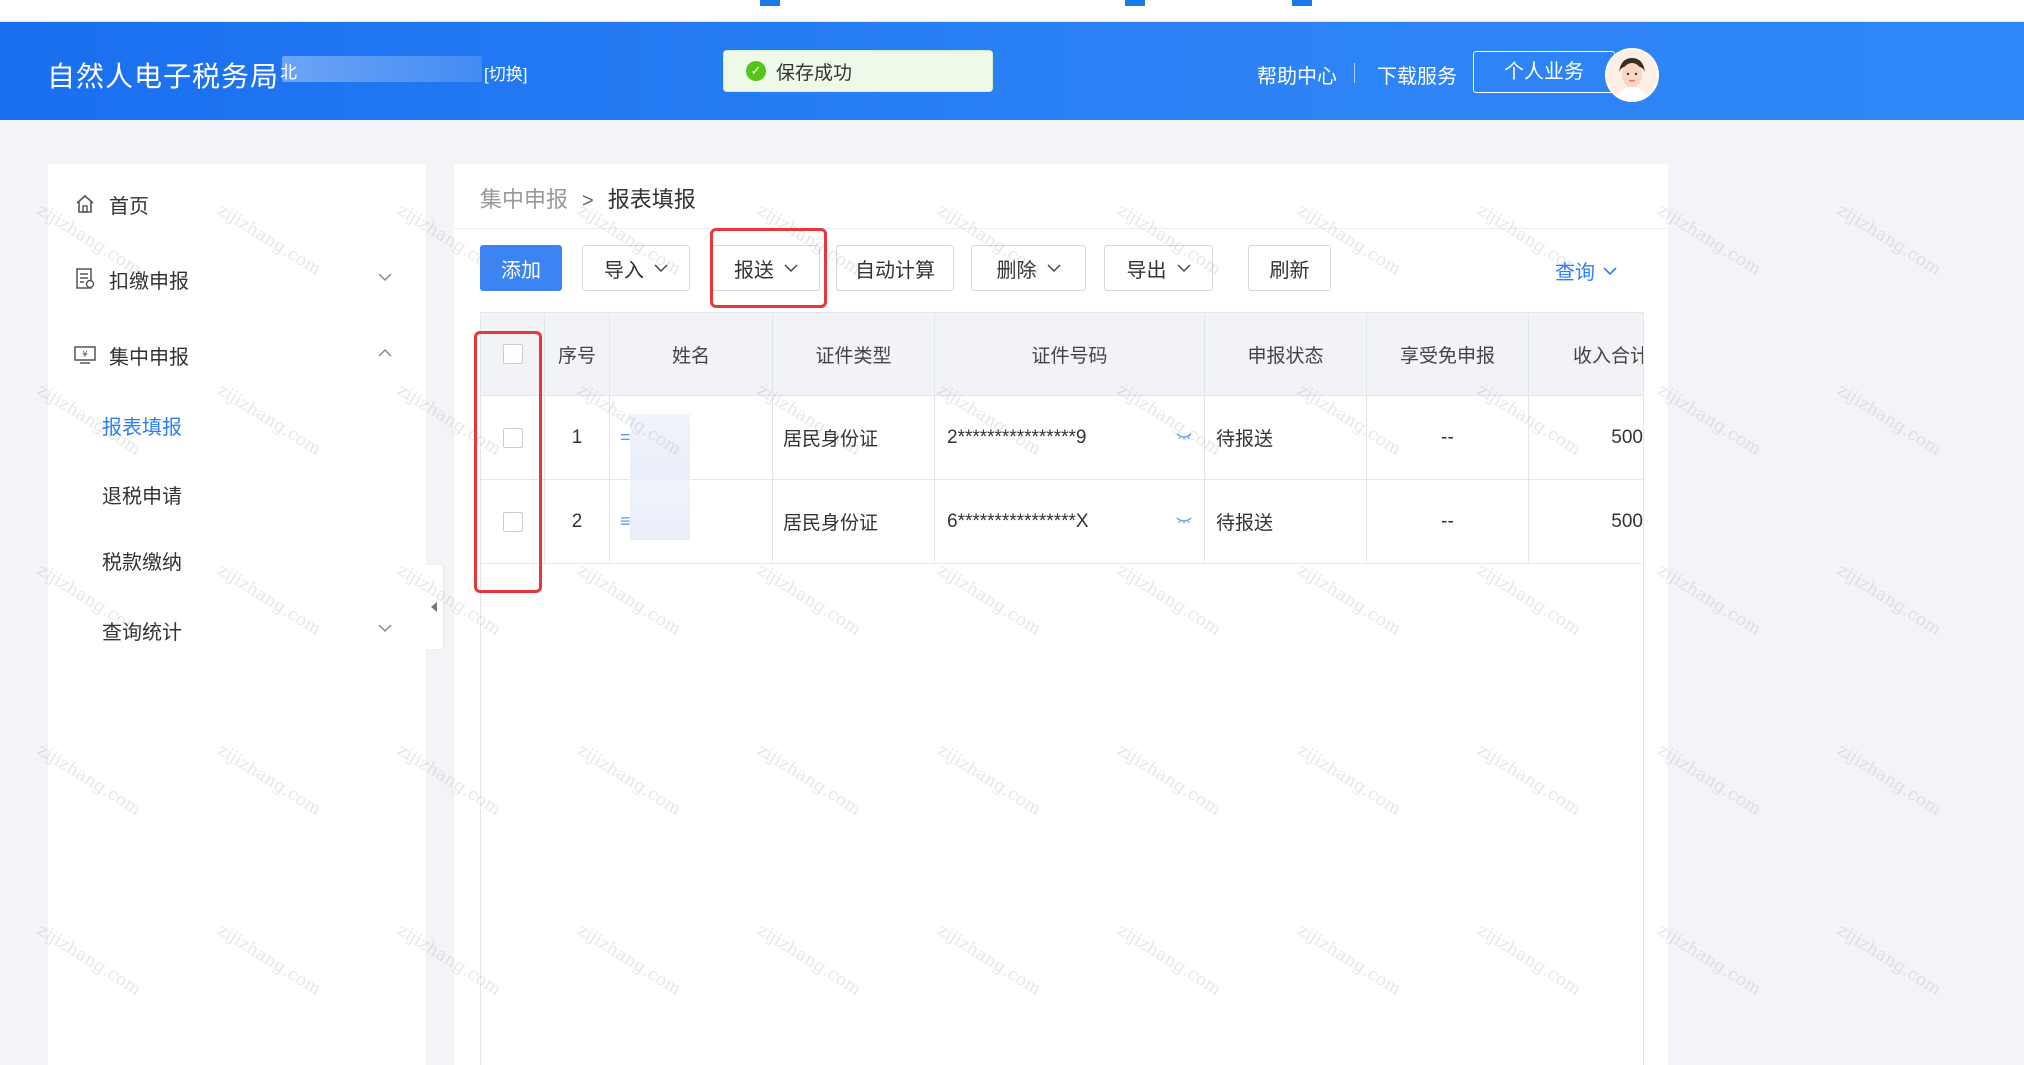  I want to click on download-service-link: 下载服务, so click(1417, 74).